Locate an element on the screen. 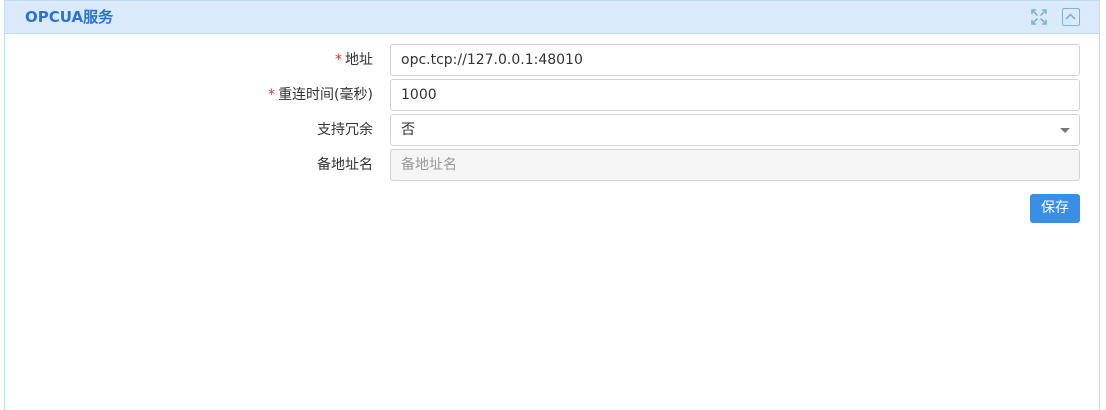 The image size is (1106, 410). address-label-text: 地址 is located at coordinates (359, 60).